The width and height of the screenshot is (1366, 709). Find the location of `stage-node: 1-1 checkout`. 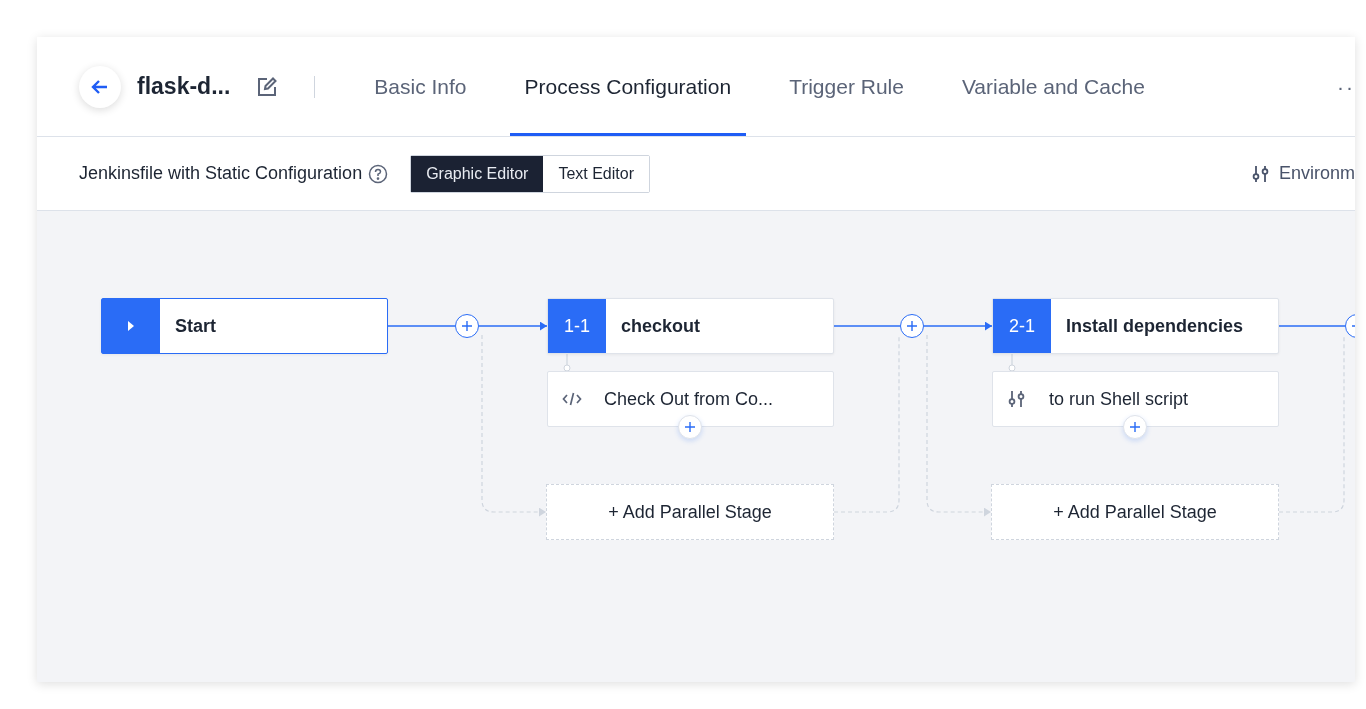

stage-node: 1-1 checkout is located at coordinates (690, 326).